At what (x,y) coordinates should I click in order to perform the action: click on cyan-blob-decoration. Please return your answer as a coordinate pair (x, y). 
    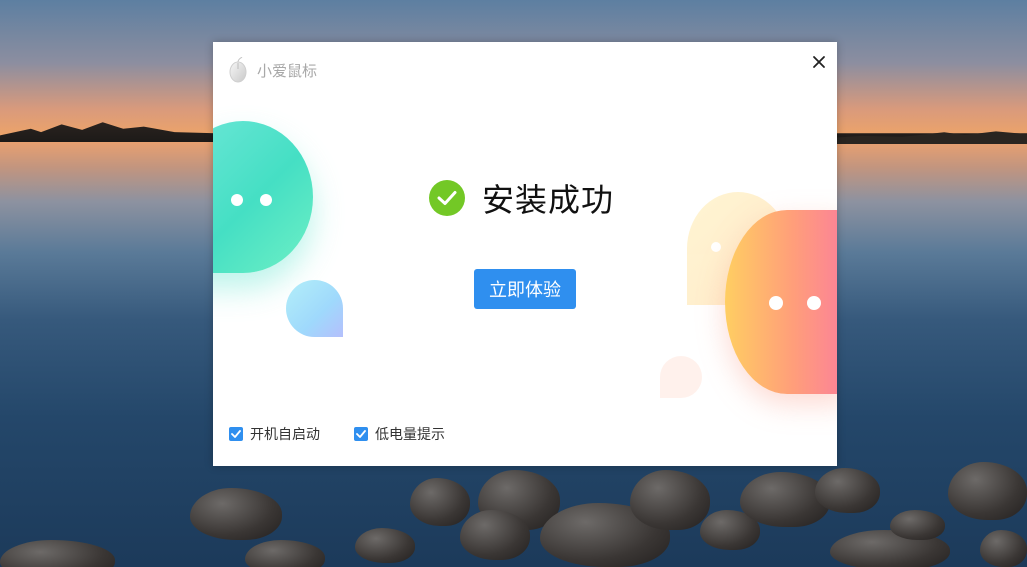
    Looking at the image, I should click on (263, 197).